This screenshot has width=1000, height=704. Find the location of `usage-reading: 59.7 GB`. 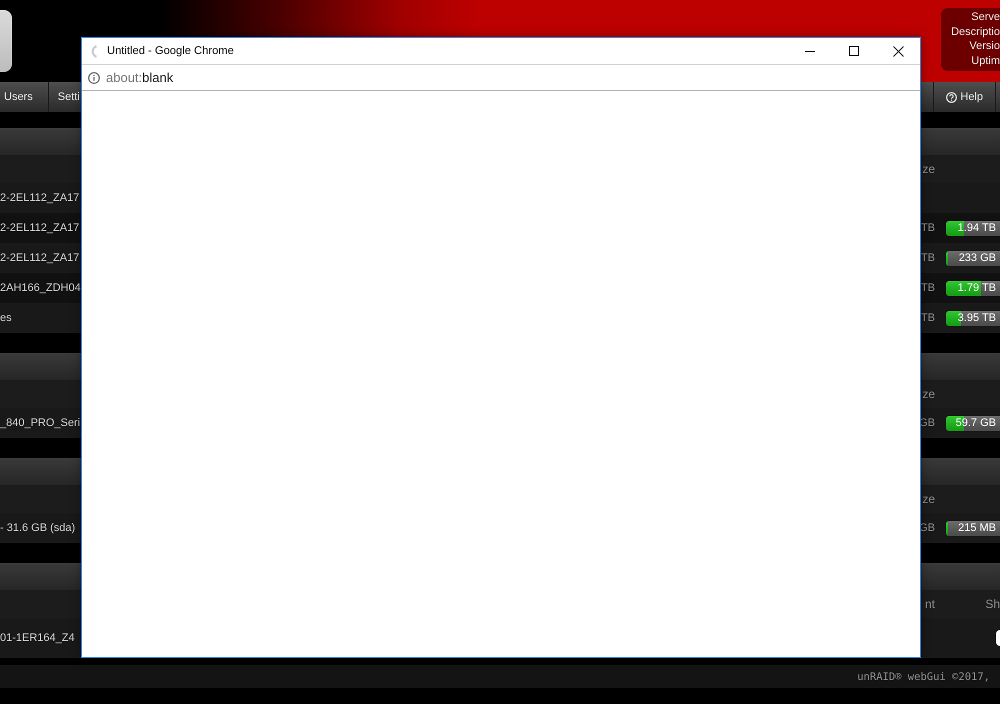

usage-reading: 59.7 GB is located at coordinates (976, 423).